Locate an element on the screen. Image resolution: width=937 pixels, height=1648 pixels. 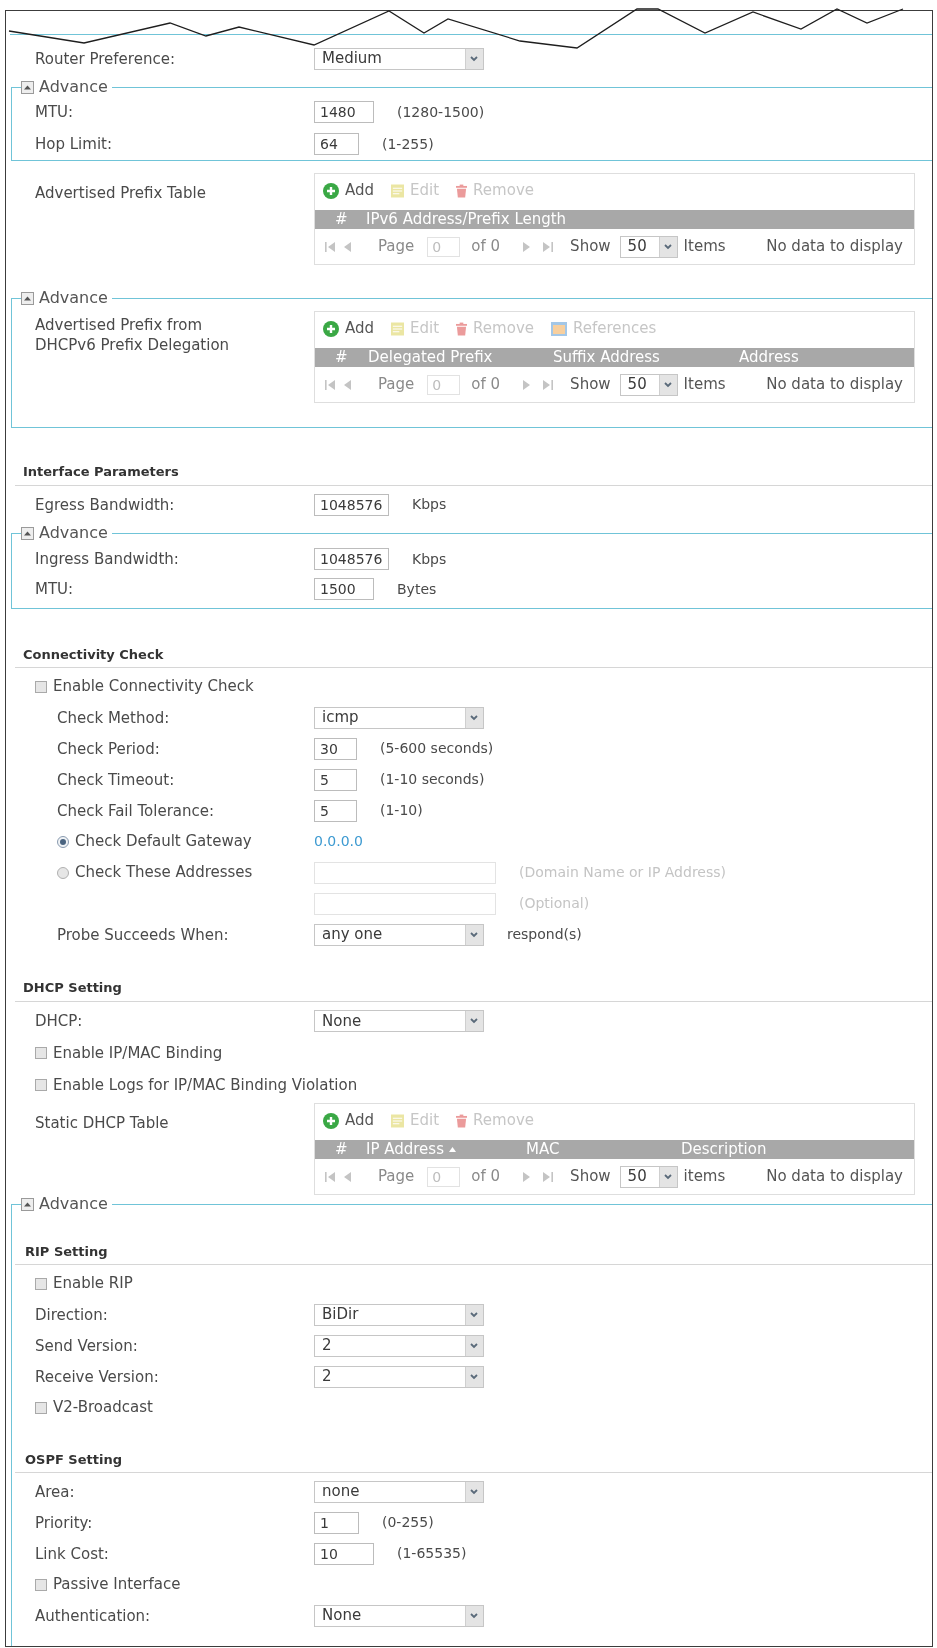
field-label: Link Cost: is located at coordinates (72, 1553).